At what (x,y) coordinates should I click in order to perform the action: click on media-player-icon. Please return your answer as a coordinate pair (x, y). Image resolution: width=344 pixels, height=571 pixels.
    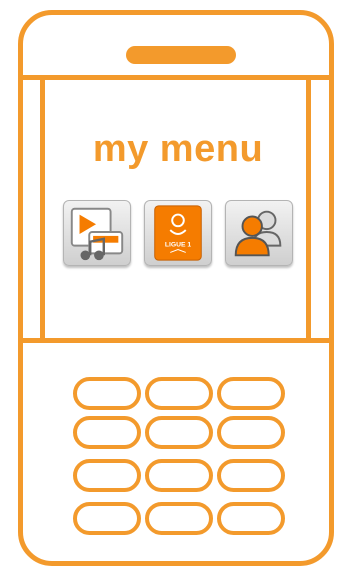
    Looking at the image, I should click on (97, 234).